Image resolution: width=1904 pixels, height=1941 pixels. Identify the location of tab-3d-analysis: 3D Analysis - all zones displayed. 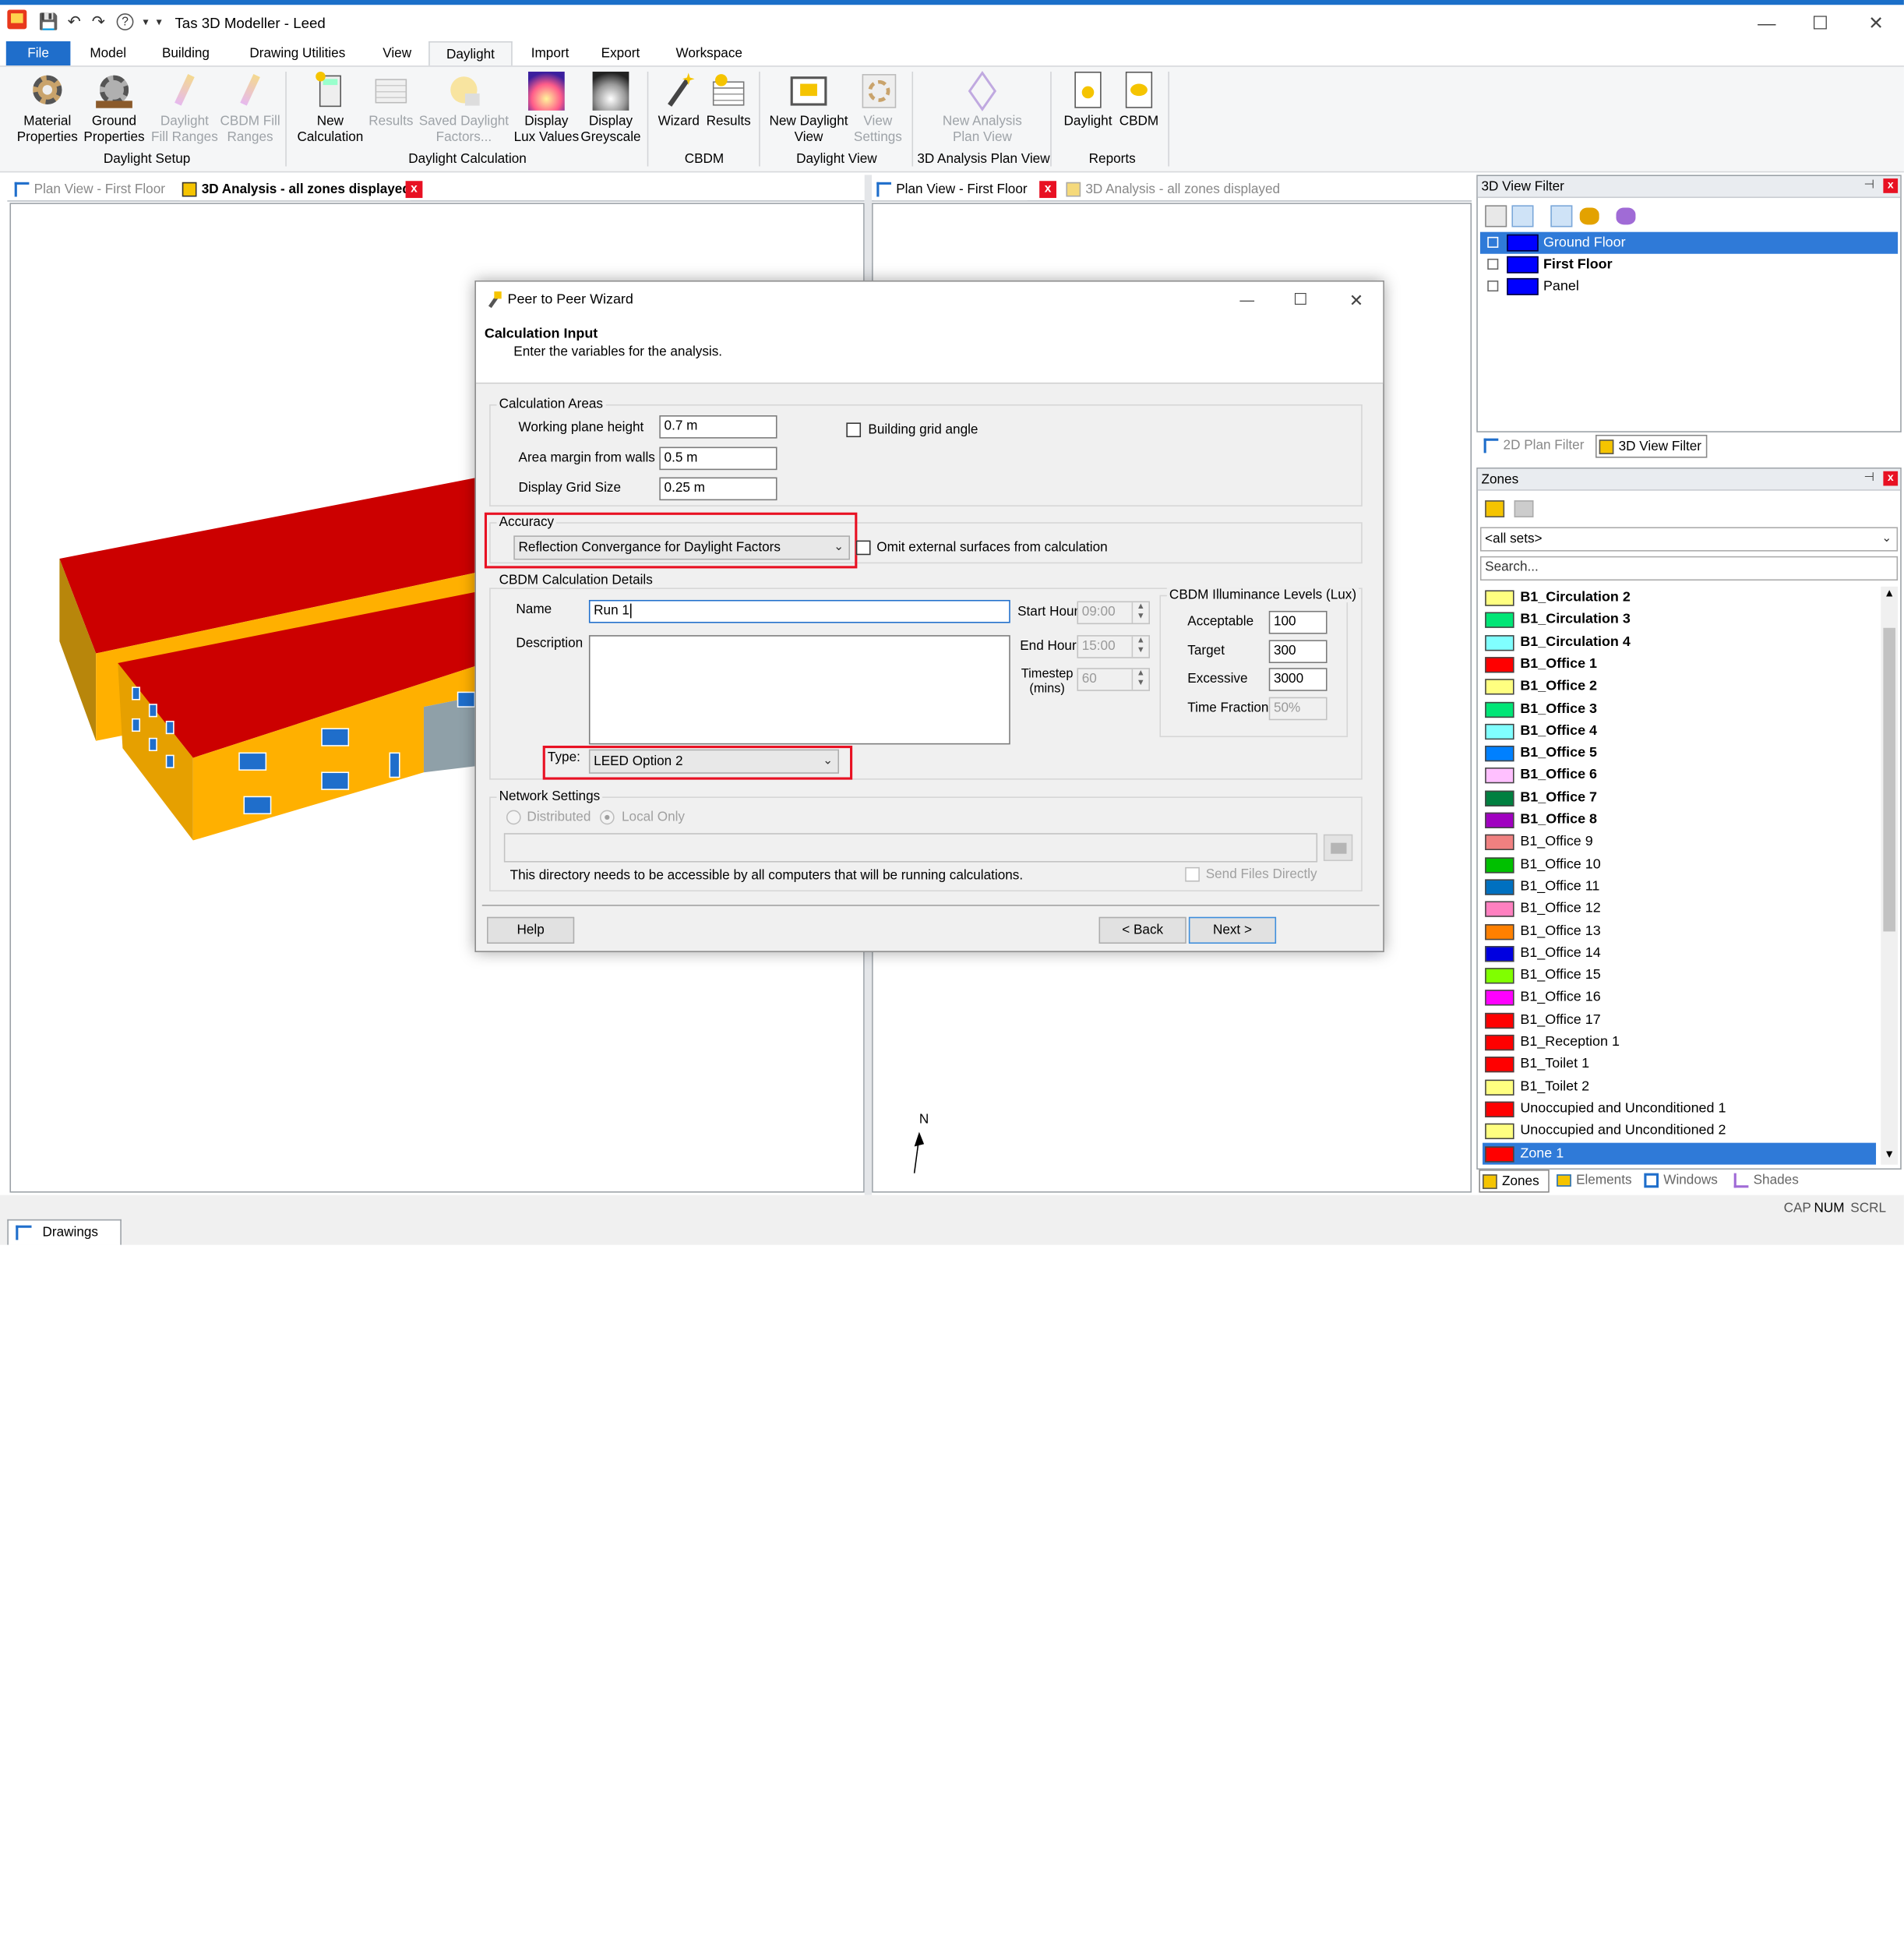
(295, 189).